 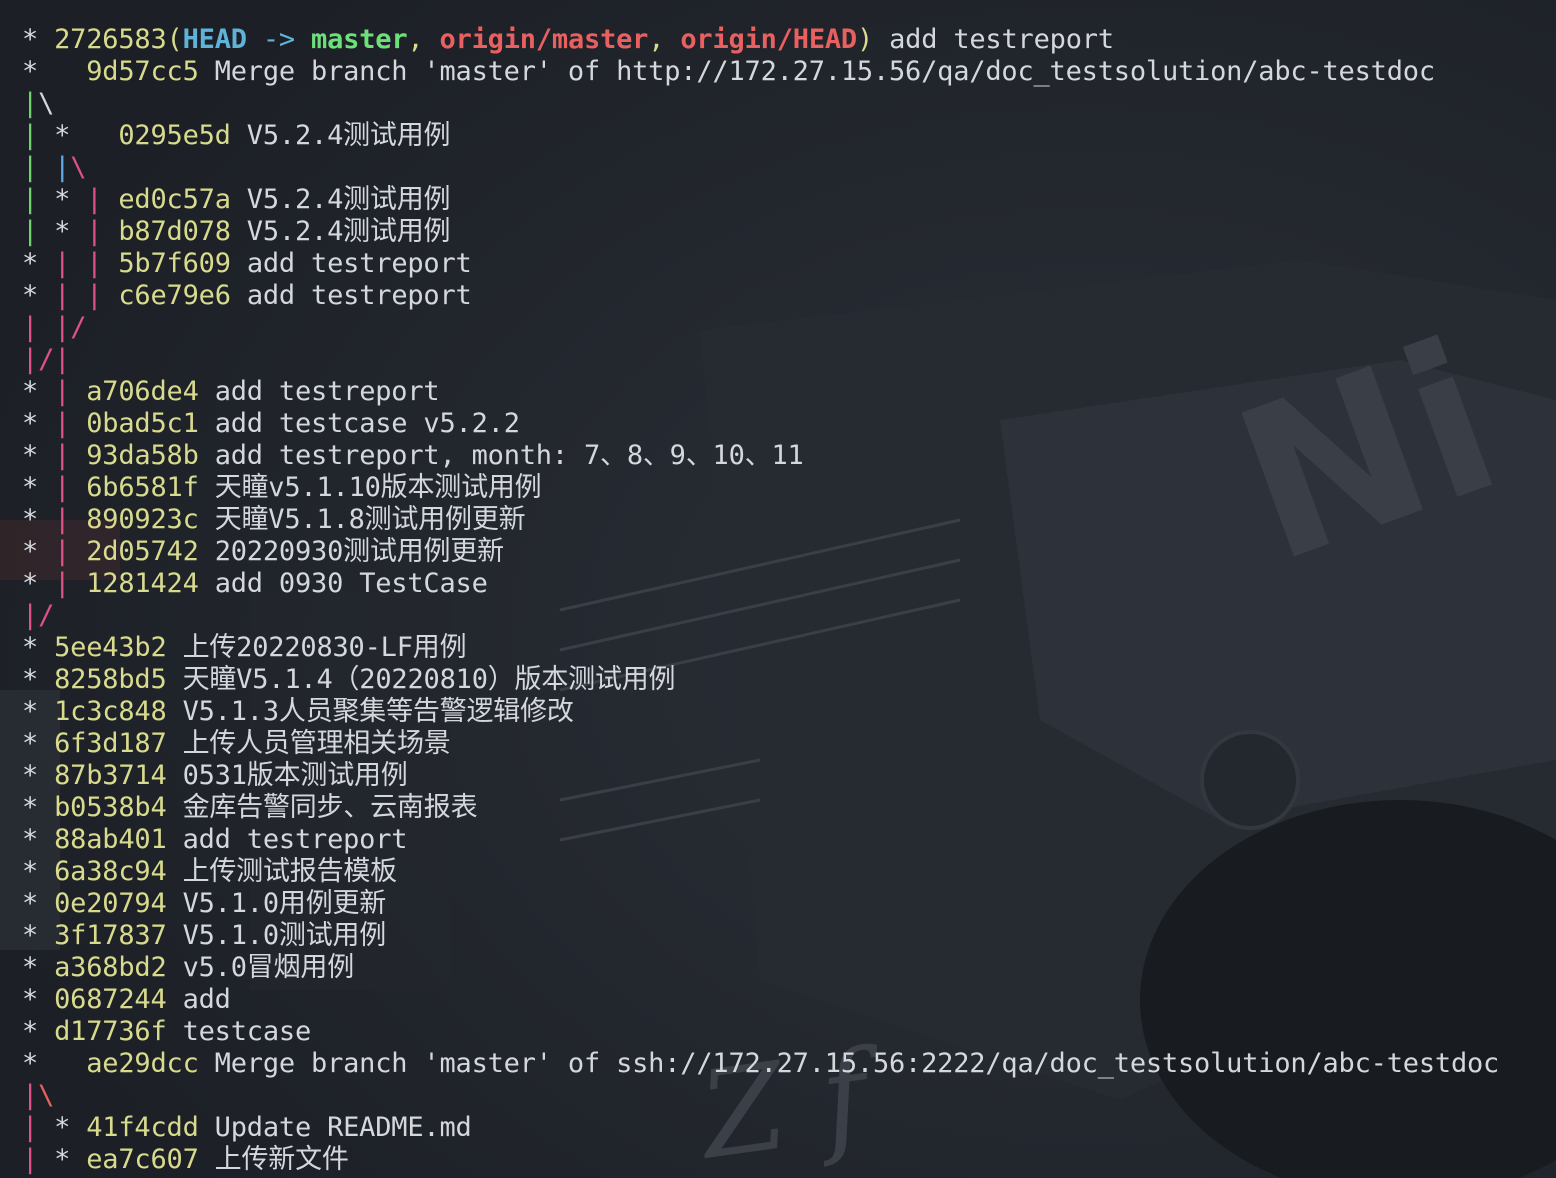 What do you see at coordinates (370, 711) in the screenshot?
I see `commit-message: V5.1.3人员聚集等告警逻辑修改` at bounding box center [370, 711].